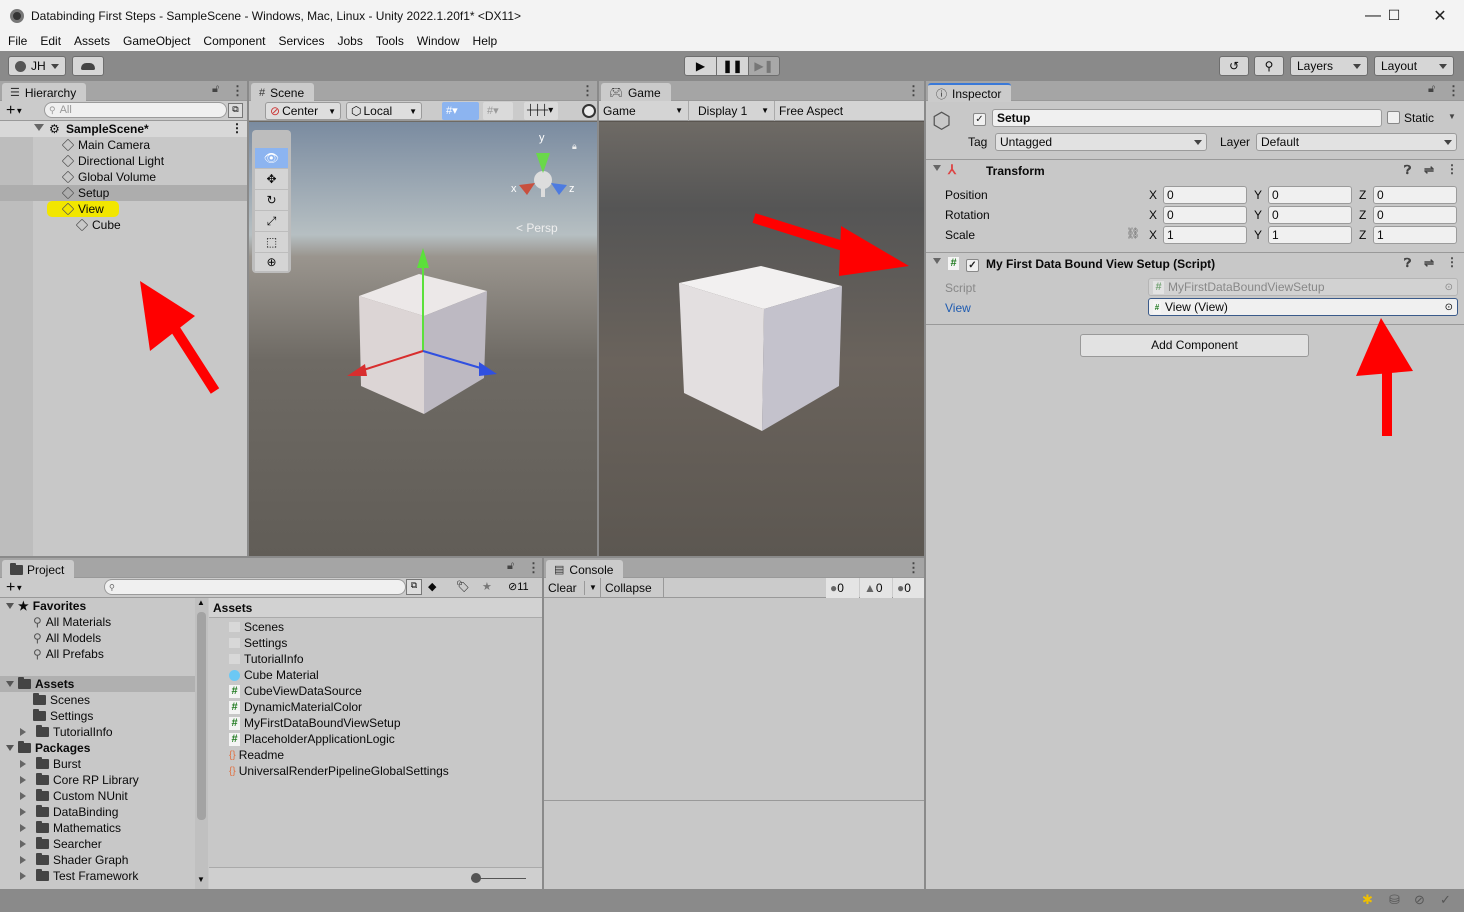 This screenshot has height=912, width=1464. What do you see at coordinates (50, 764) in the screenshot?
I see `package-folder: Burst` at bounding box center [50, 764].